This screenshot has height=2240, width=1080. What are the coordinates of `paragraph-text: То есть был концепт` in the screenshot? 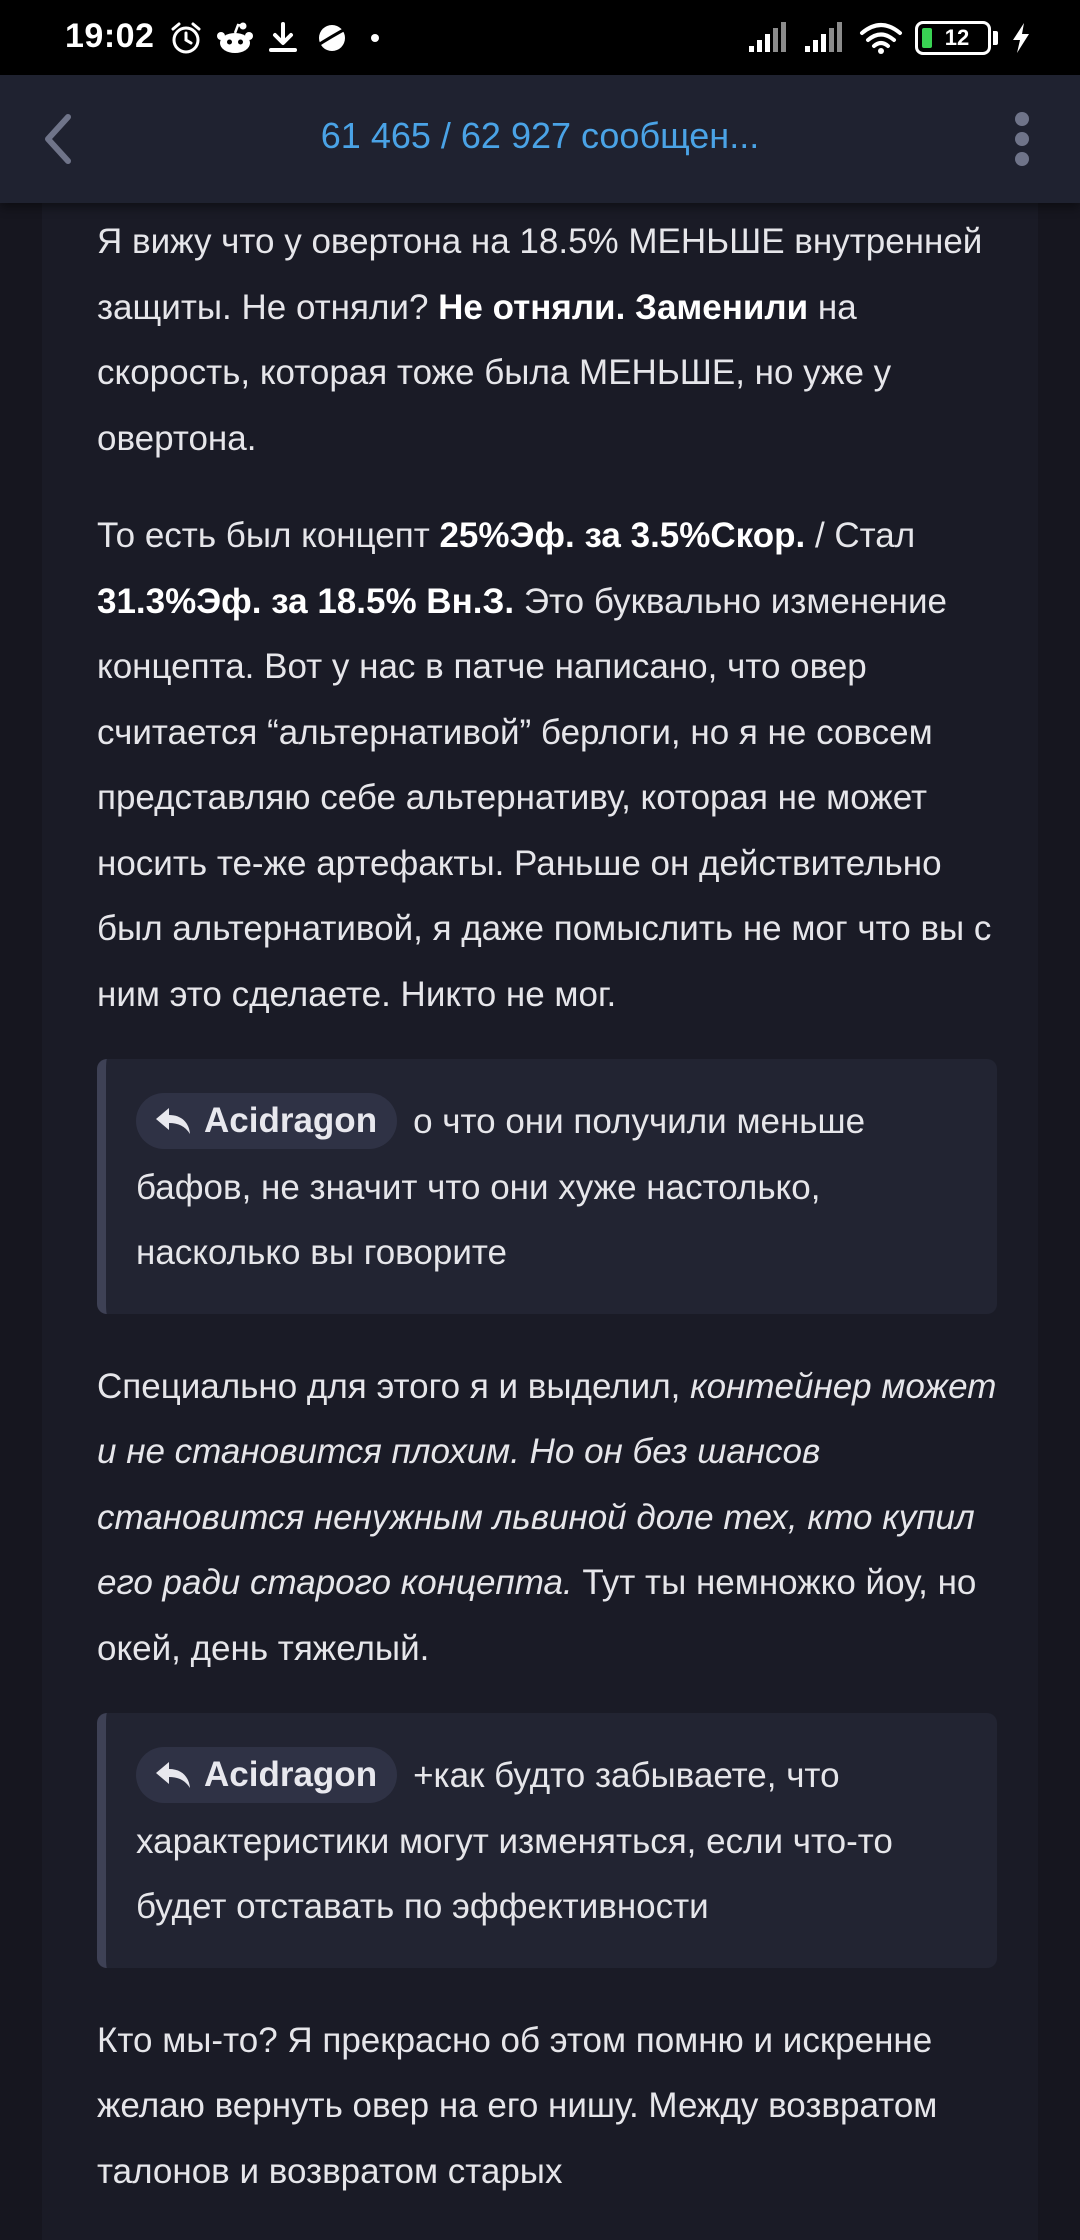 It's located at (268, 535).